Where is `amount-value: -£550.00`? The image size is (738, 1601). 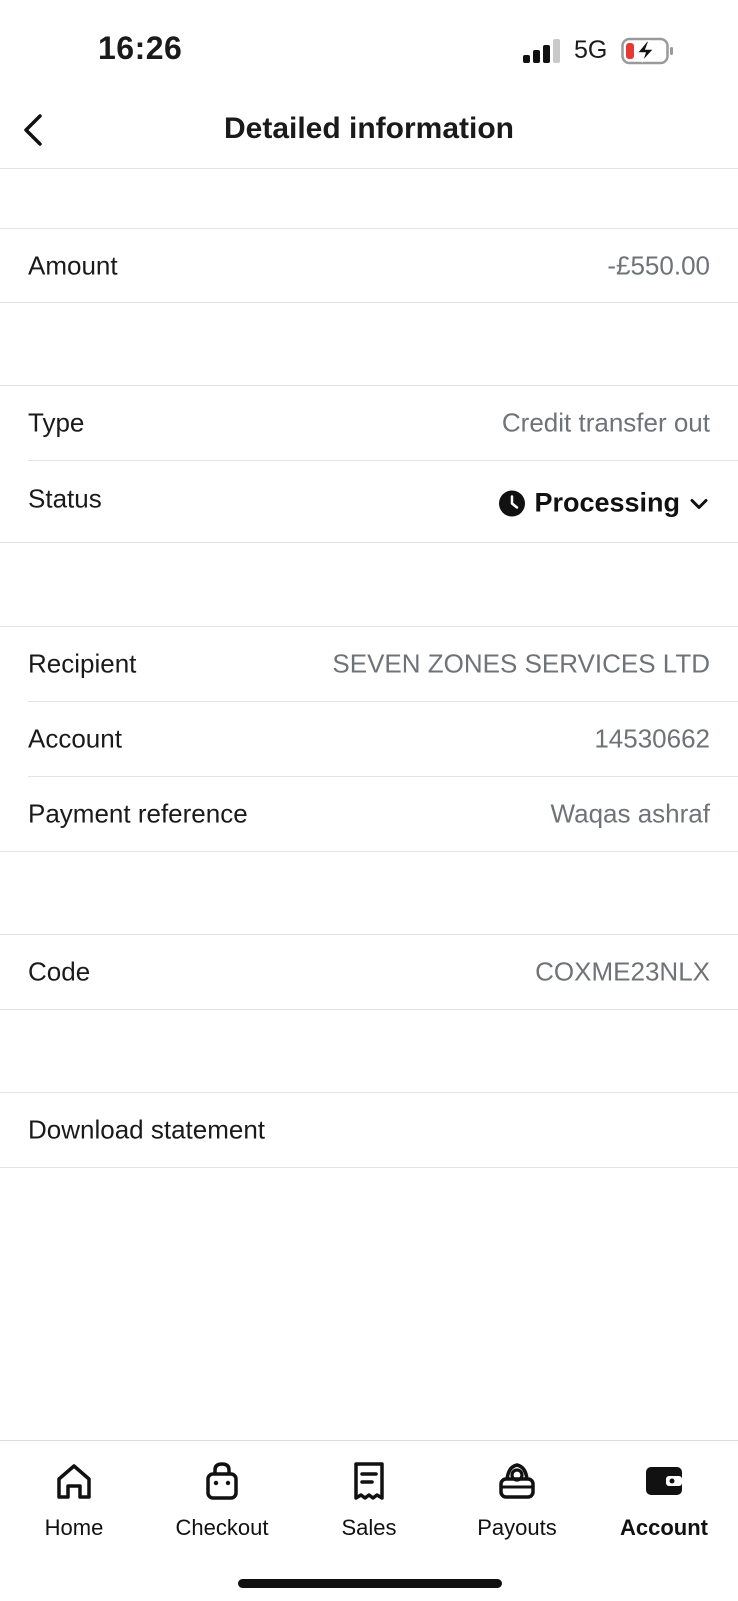 amount-value: -£550.00 is located at coordinates (658, 265).